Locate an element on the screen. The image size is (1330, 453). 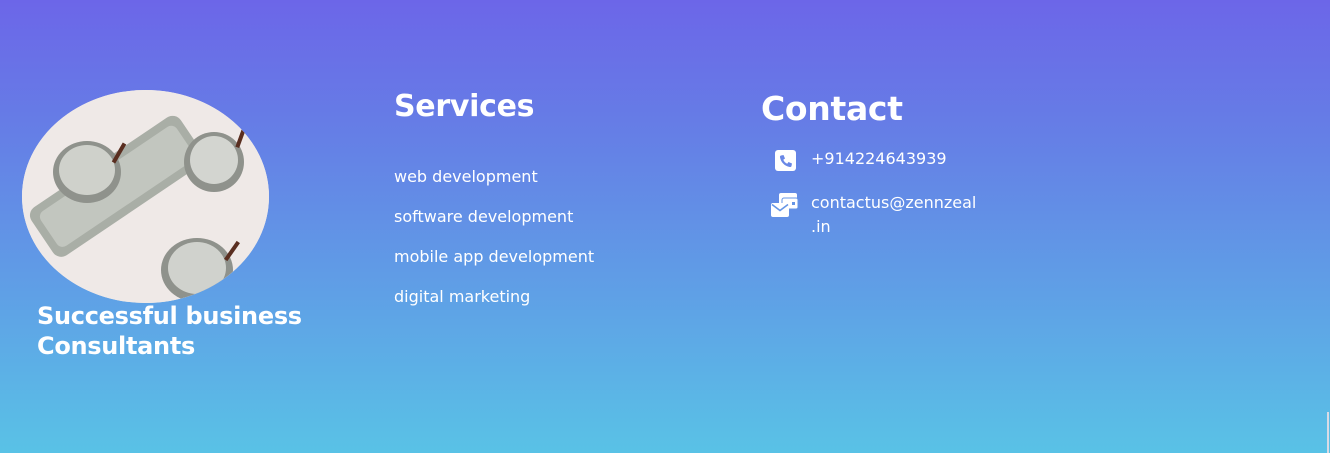
service-link-software-development: software development is located at coordinates (494, 225).